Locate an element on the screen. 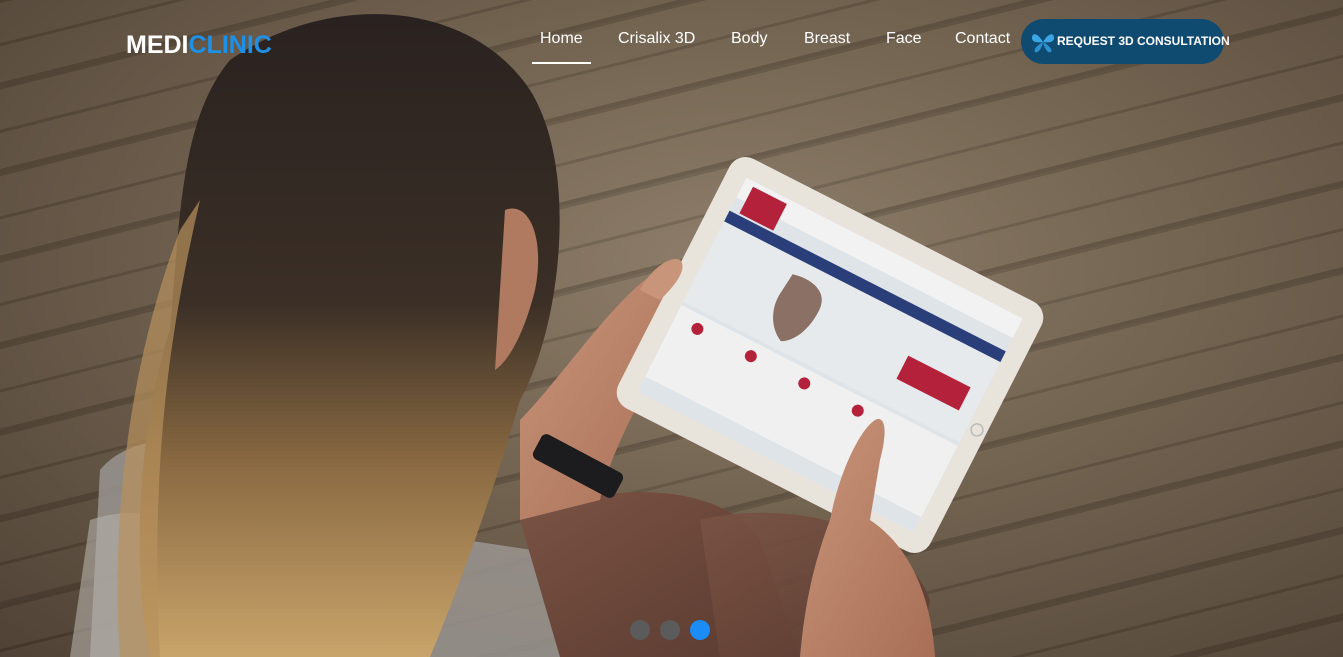  slider-dots is located at coordinates (672, 630).